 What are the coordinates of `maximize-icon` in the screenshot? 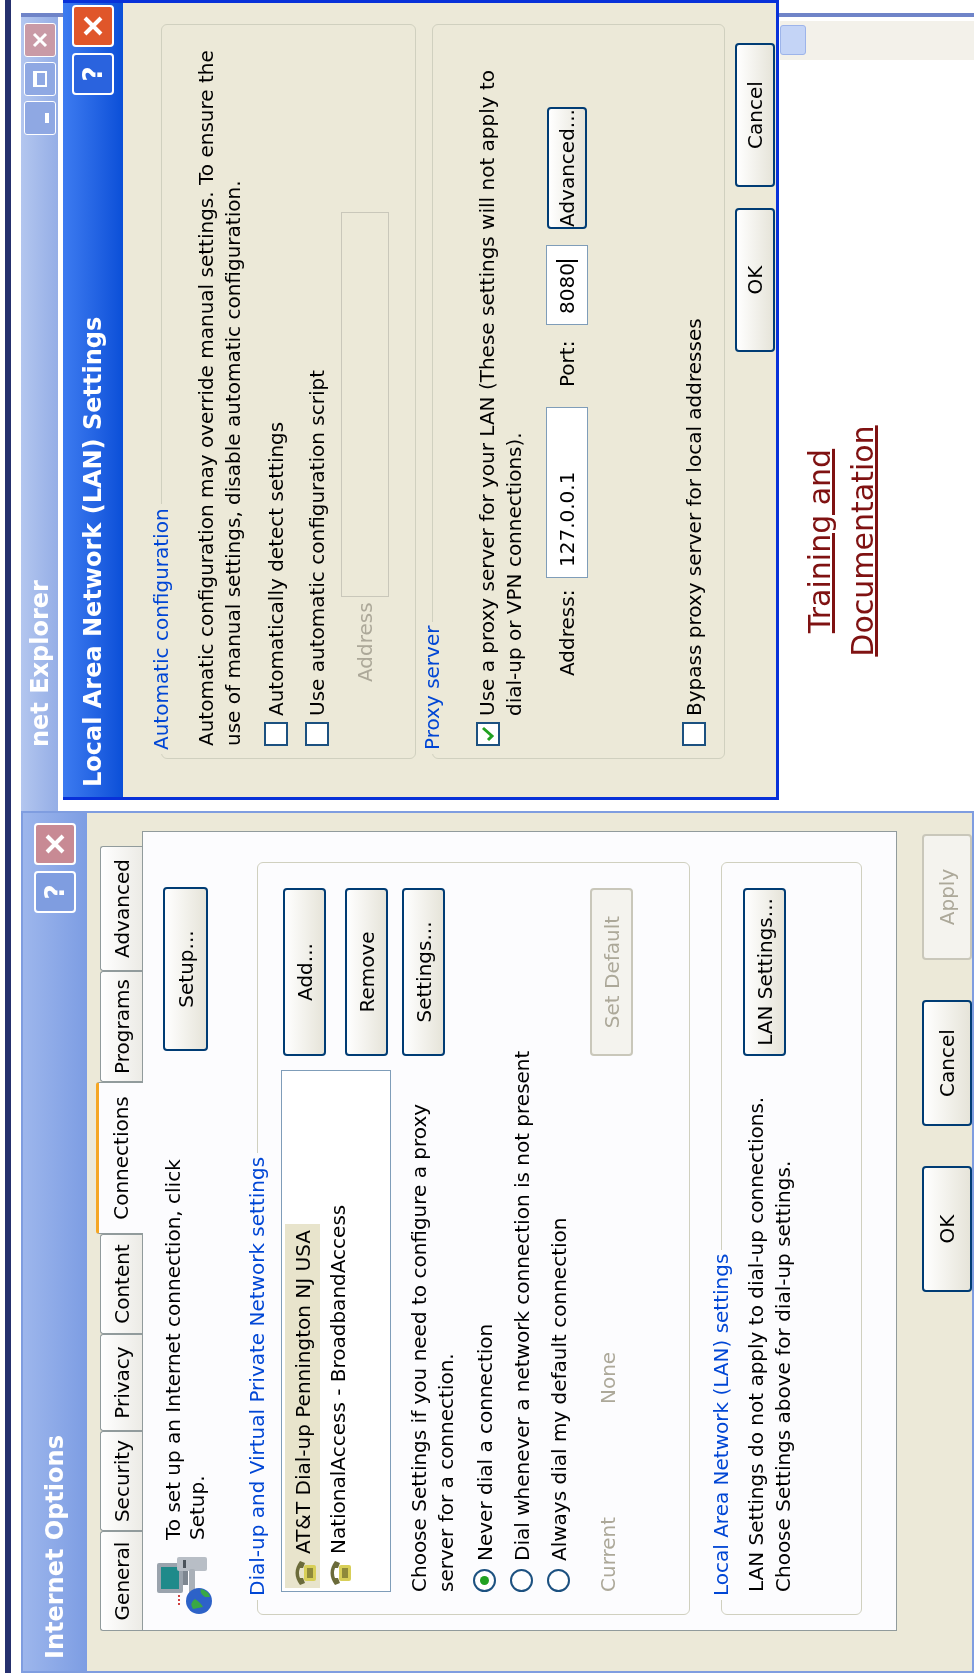 It's located at (39, 79).